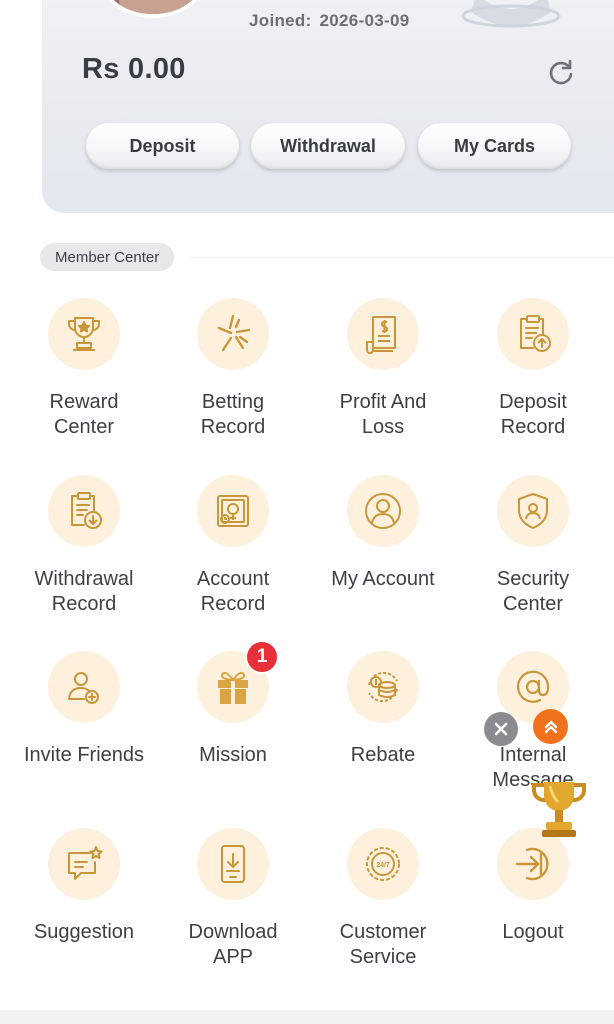 This screenshot has width=614, height=1024. I want to click on profit-loss-icon, so click(381, 335).